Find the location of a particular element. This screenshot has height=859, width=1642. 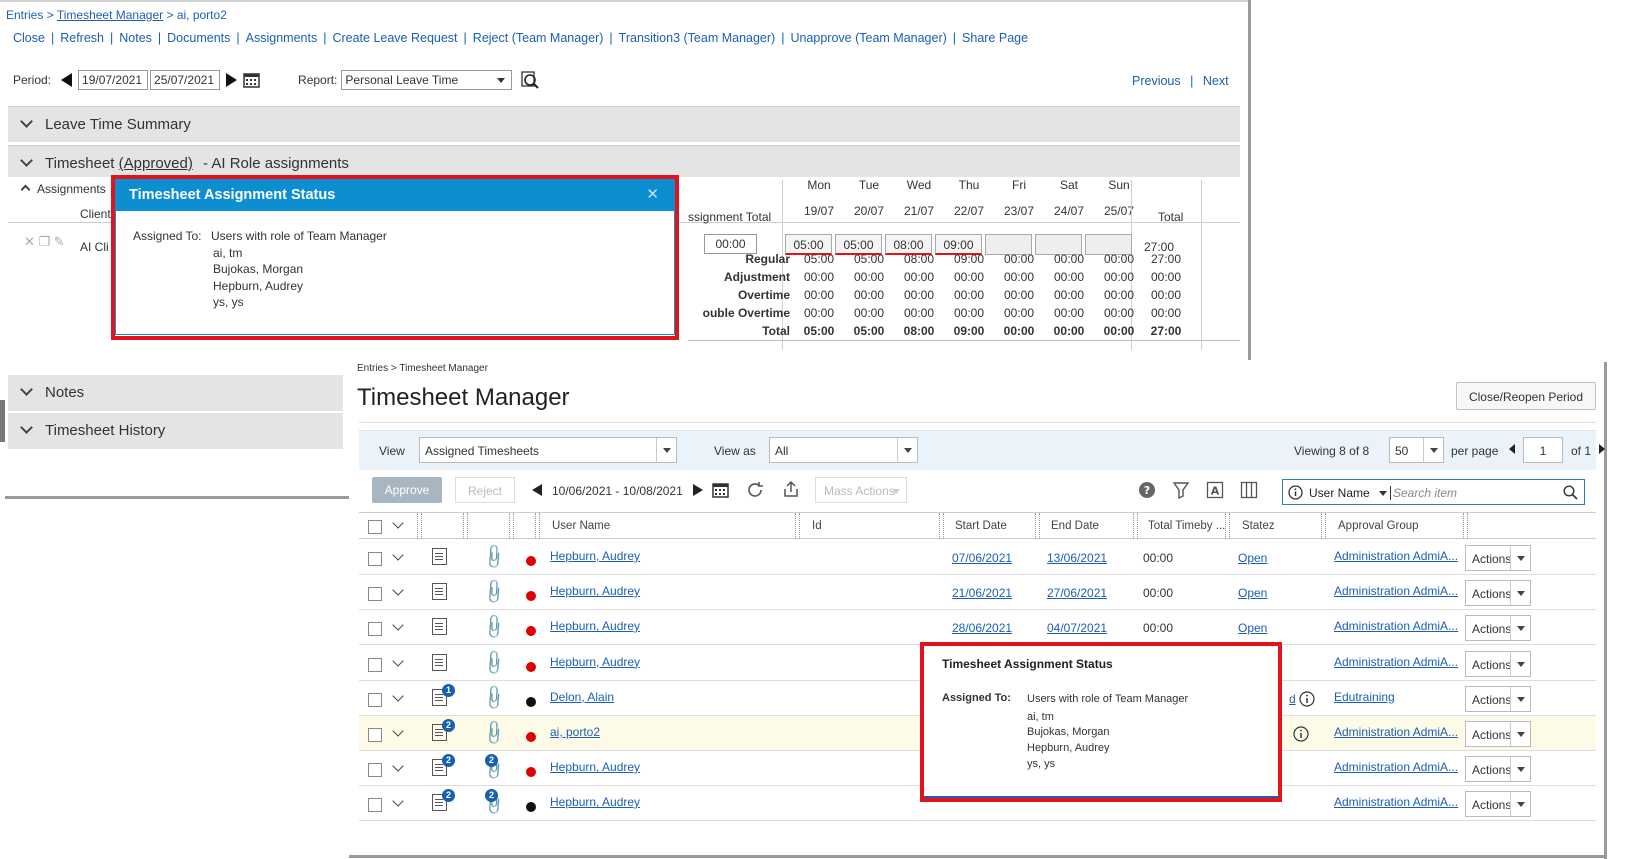

view-select: Assigned Timesheets is located at coordinates (548, 450).